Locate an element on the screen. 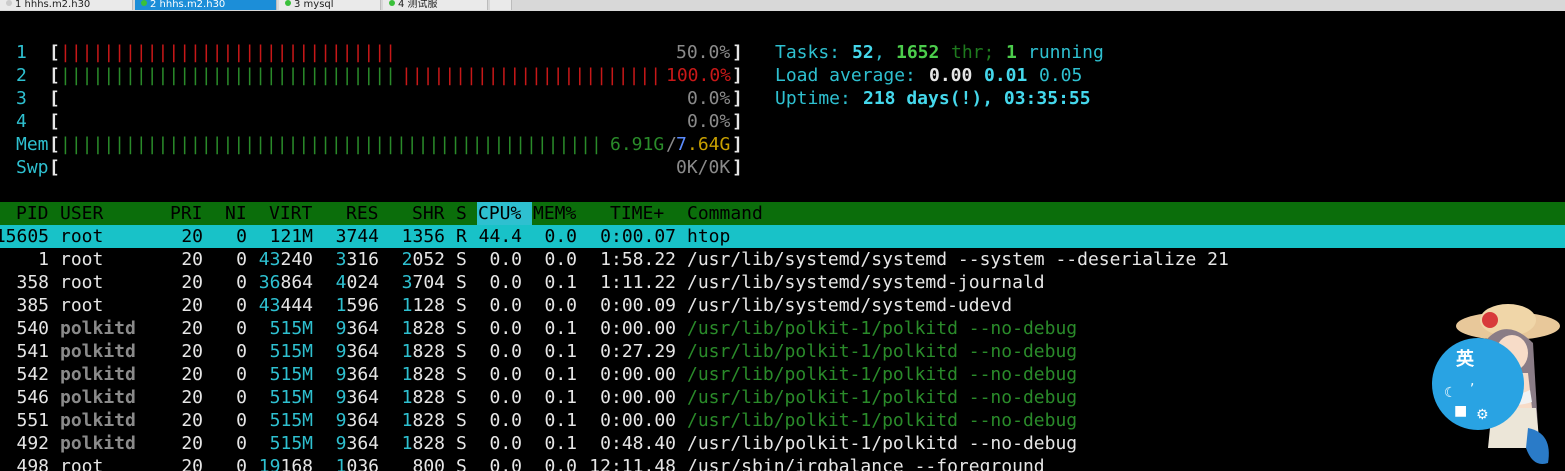  column-time: TIME+ is located at coordinates (637, 213).